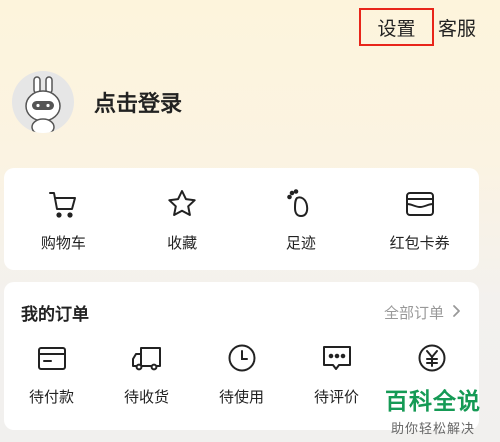  I want to click on payment-card-icon, so click(52, 358).